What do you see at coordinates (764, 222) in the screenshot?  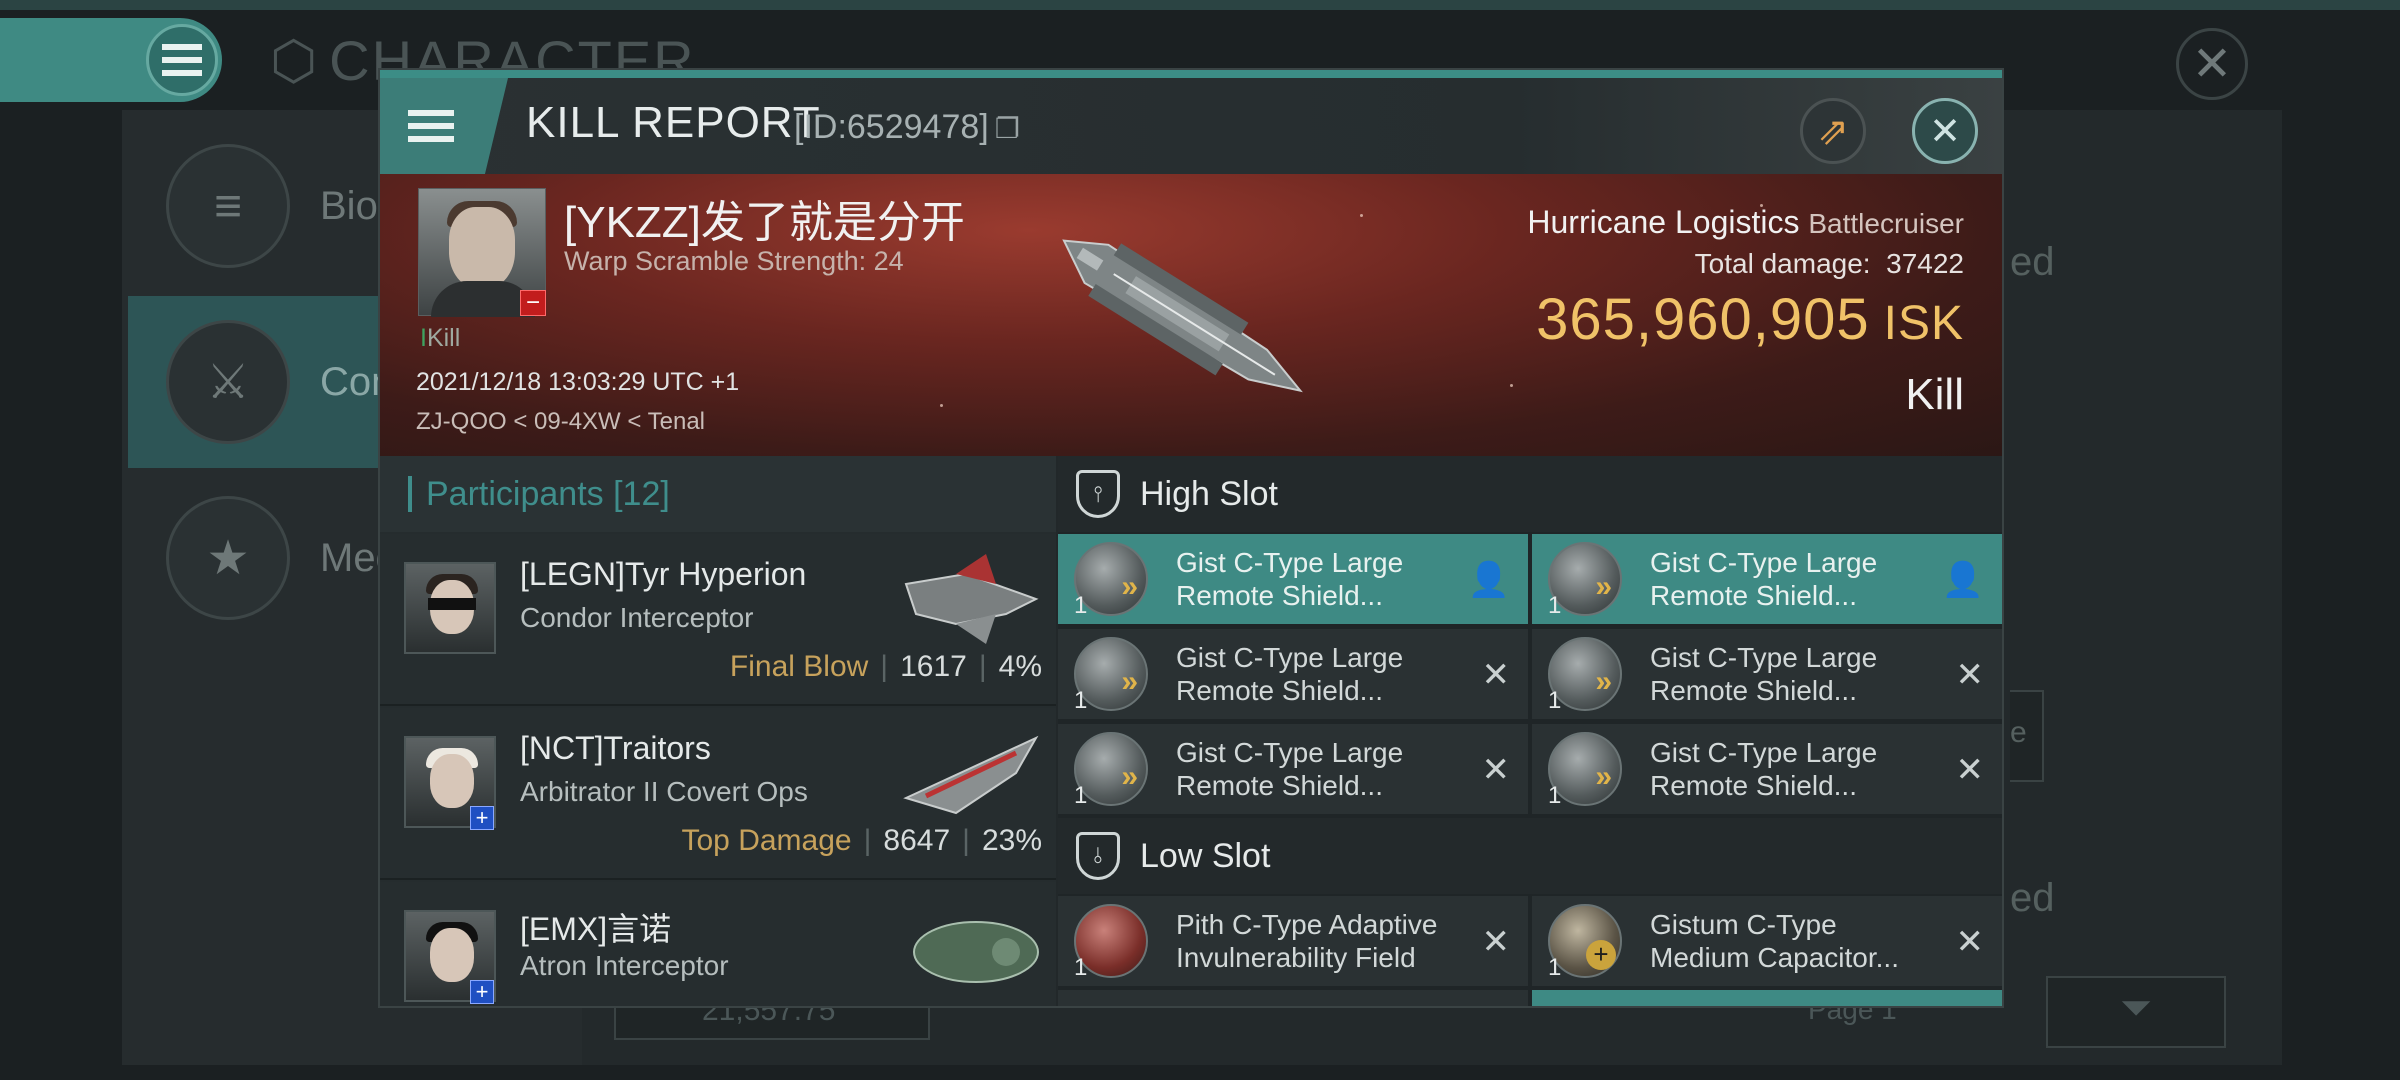 I see `victim-name: [YKZZ]发了就是分开` at bounding box center [764, 222].